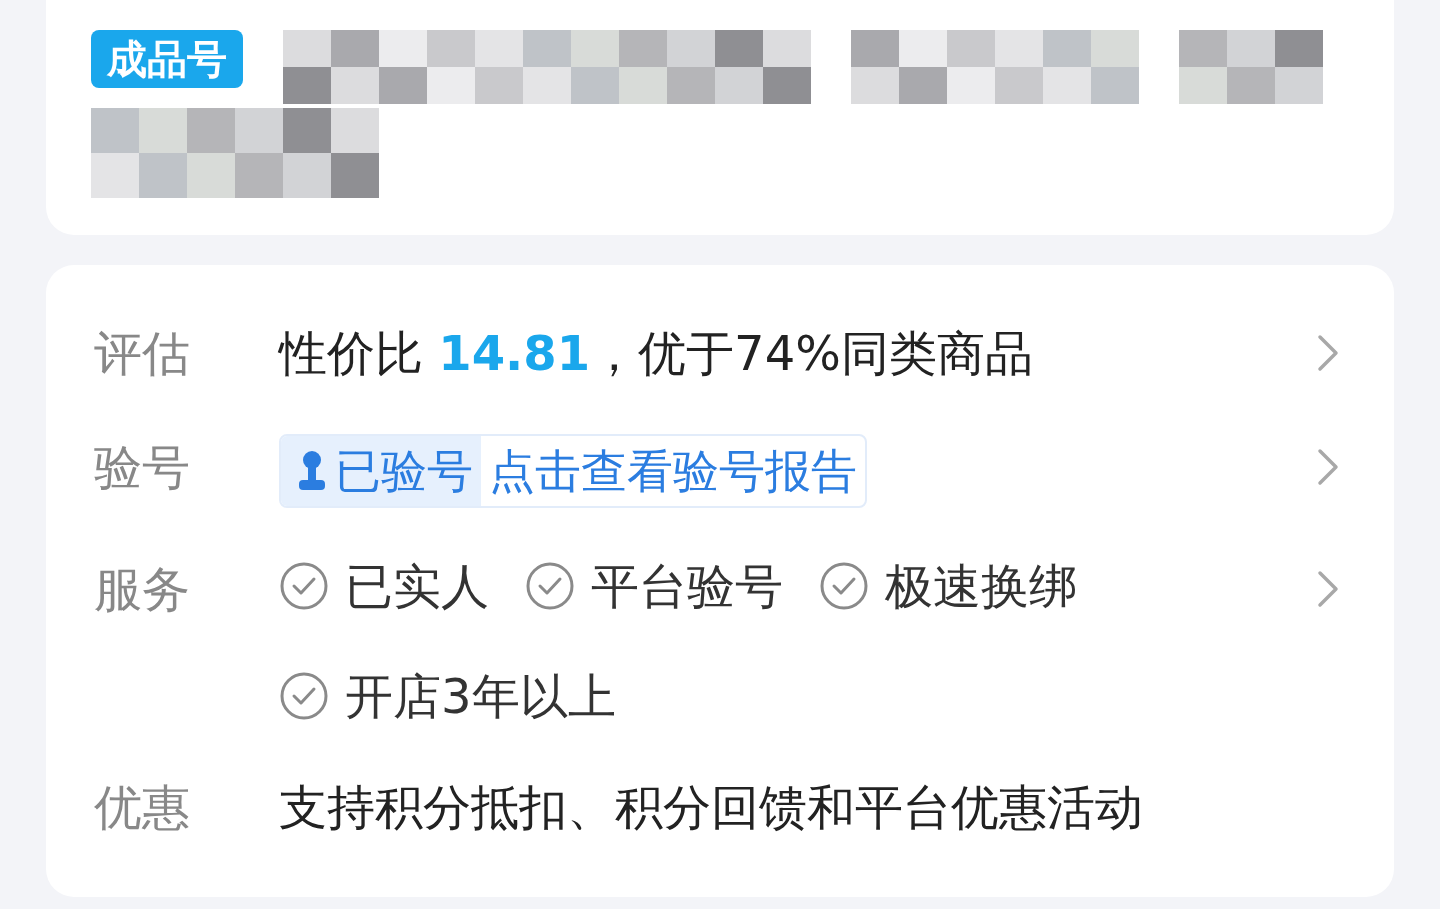  Describe the element at coordinates (404, 471) in the screenshot. I see `verified-label: 已验号` at that location.